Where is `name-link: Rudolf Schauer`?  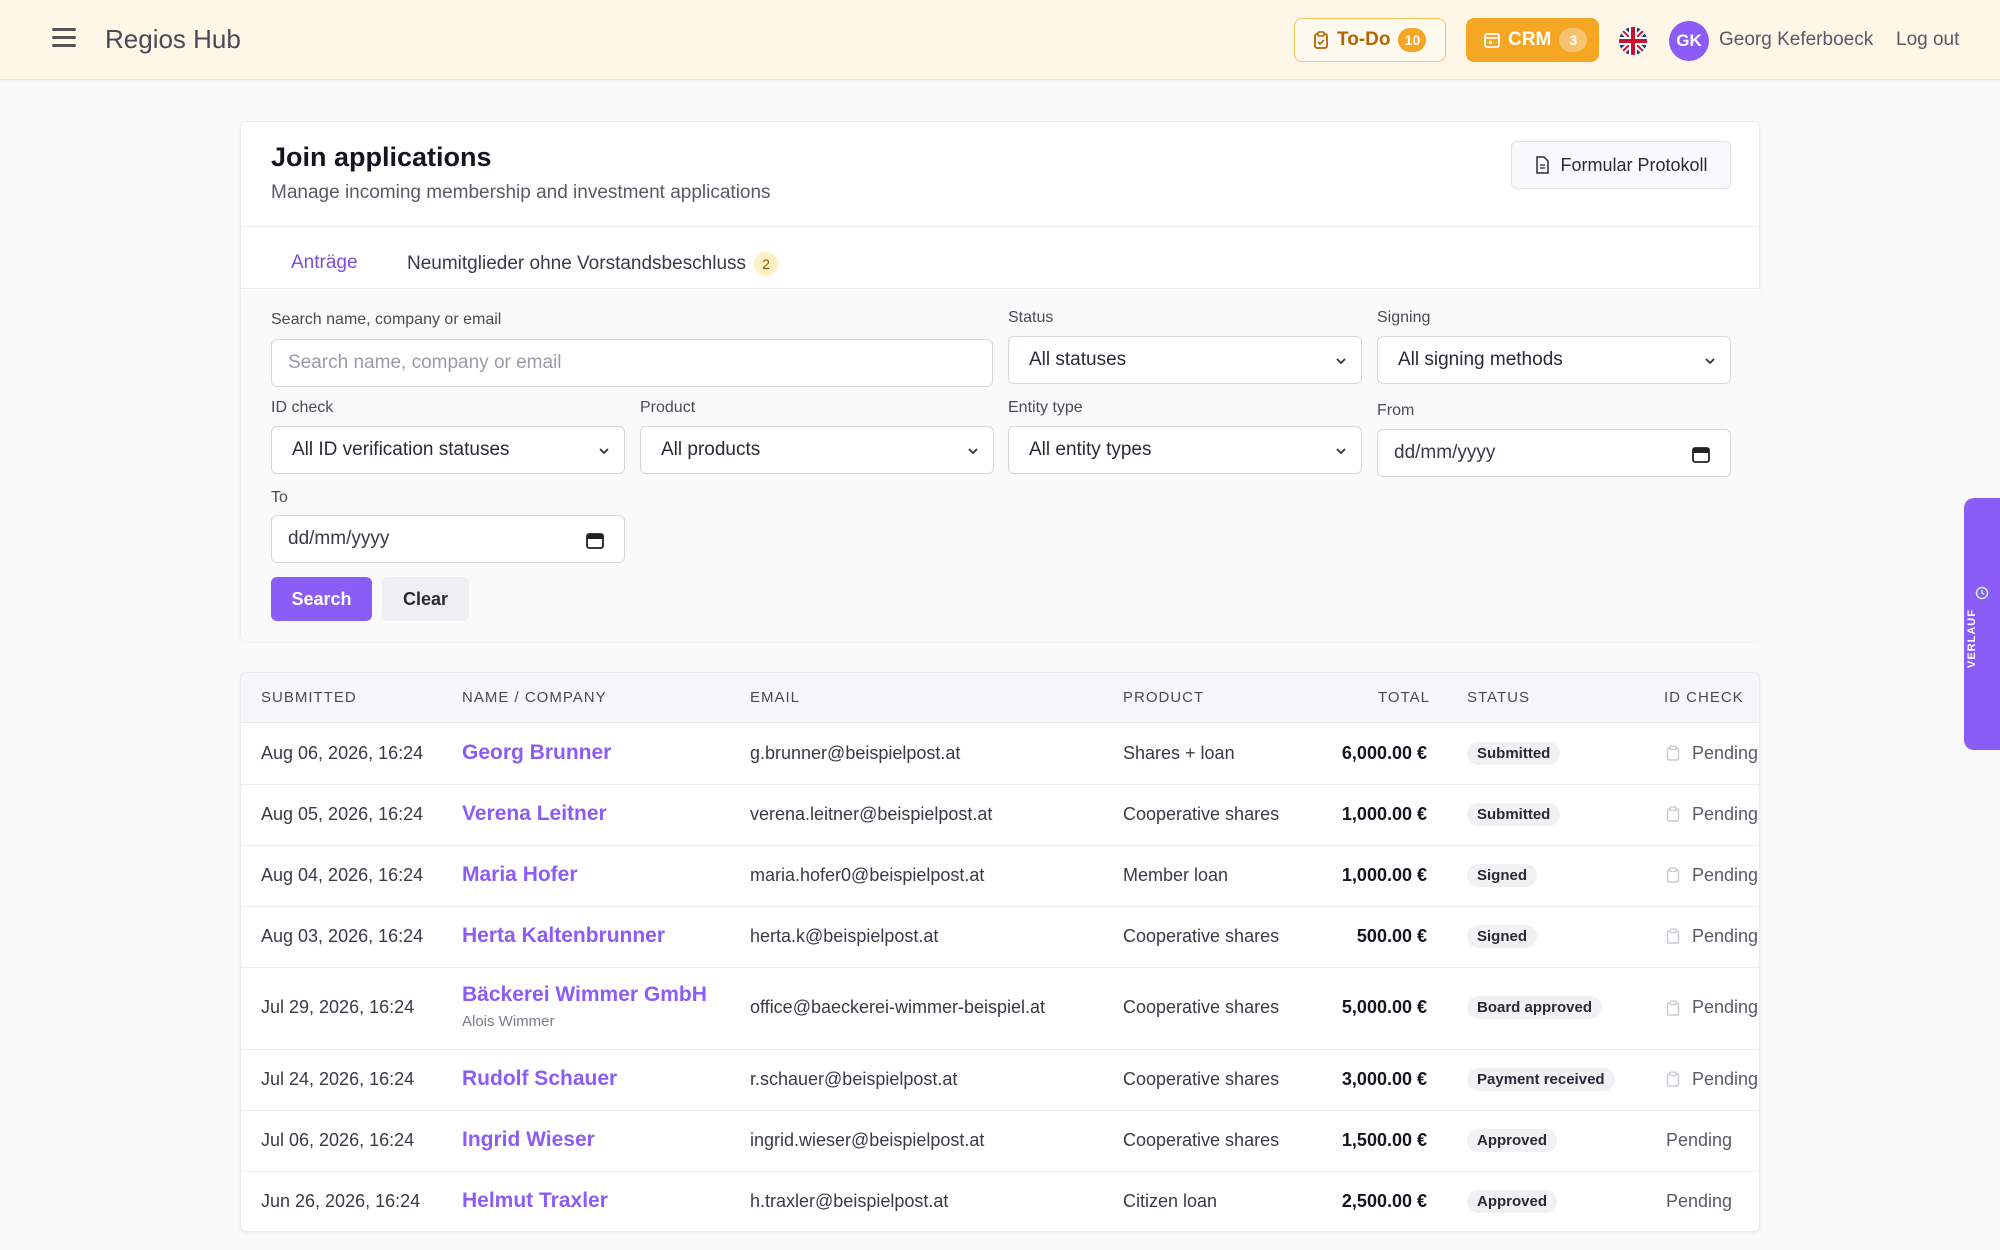
name-link: Rudolf Schauer is located at coordinates (539, 1079).